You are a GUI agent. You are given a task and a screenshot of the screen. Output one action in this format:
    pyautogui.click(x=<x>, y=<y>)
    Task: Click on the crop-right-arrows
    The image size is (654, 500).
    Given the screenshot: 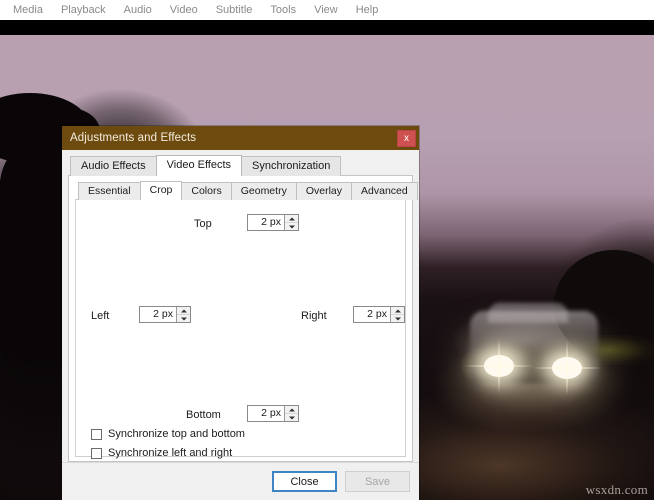 What is the action you would take?
    pyautogui.click(x=397, y=314)
    